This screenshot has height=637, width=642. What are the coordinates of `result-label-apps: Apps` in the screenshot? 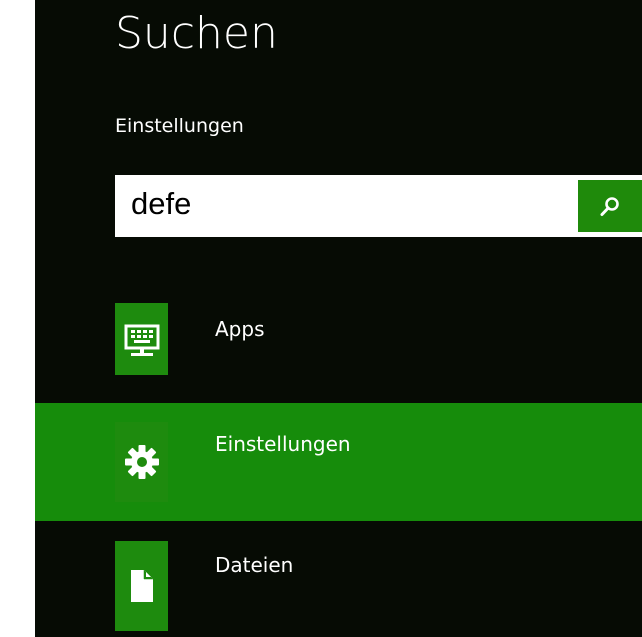 It's located at (240, 329).